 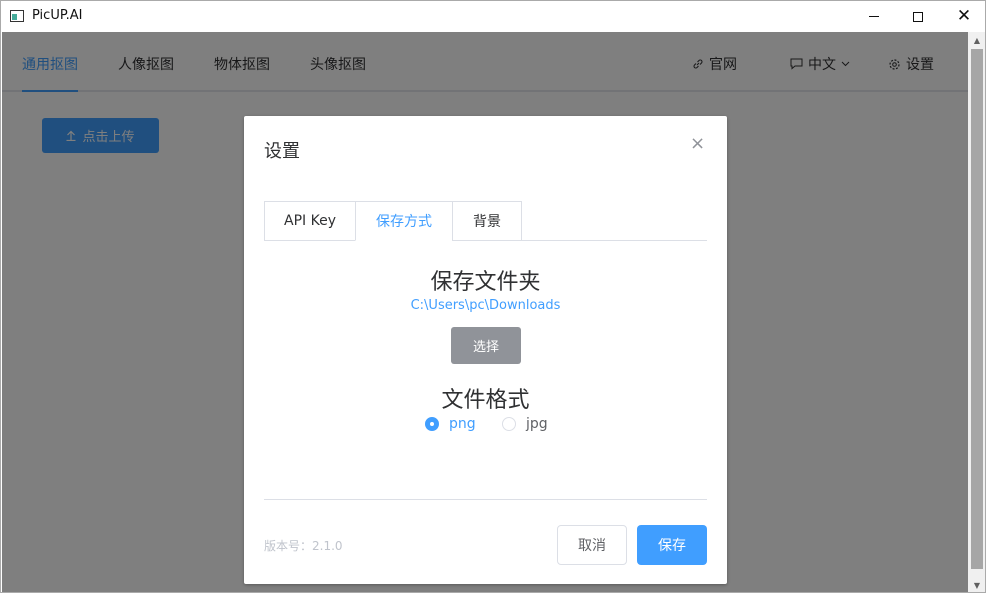 What do you see at coordinates (485, 499) in the screenshot?
I see `footer-divider` at bounding box center [485, 499].